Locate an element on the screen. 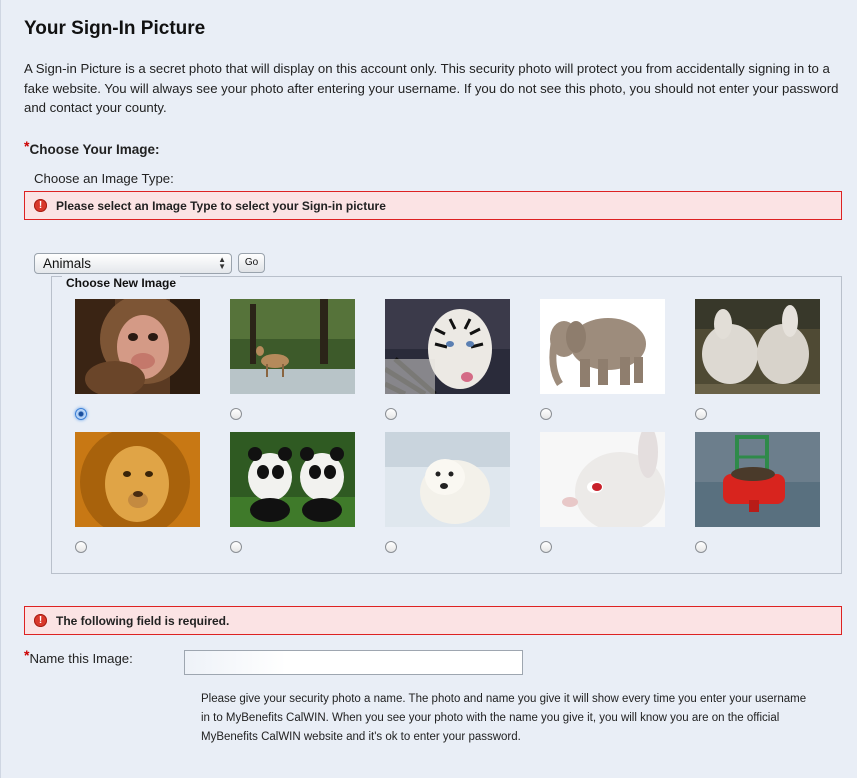 Image resolution: width=857 pixels, height=778 pixels. image-type-select: Animals ▲ ▼ is located at coordinates (133, 263).